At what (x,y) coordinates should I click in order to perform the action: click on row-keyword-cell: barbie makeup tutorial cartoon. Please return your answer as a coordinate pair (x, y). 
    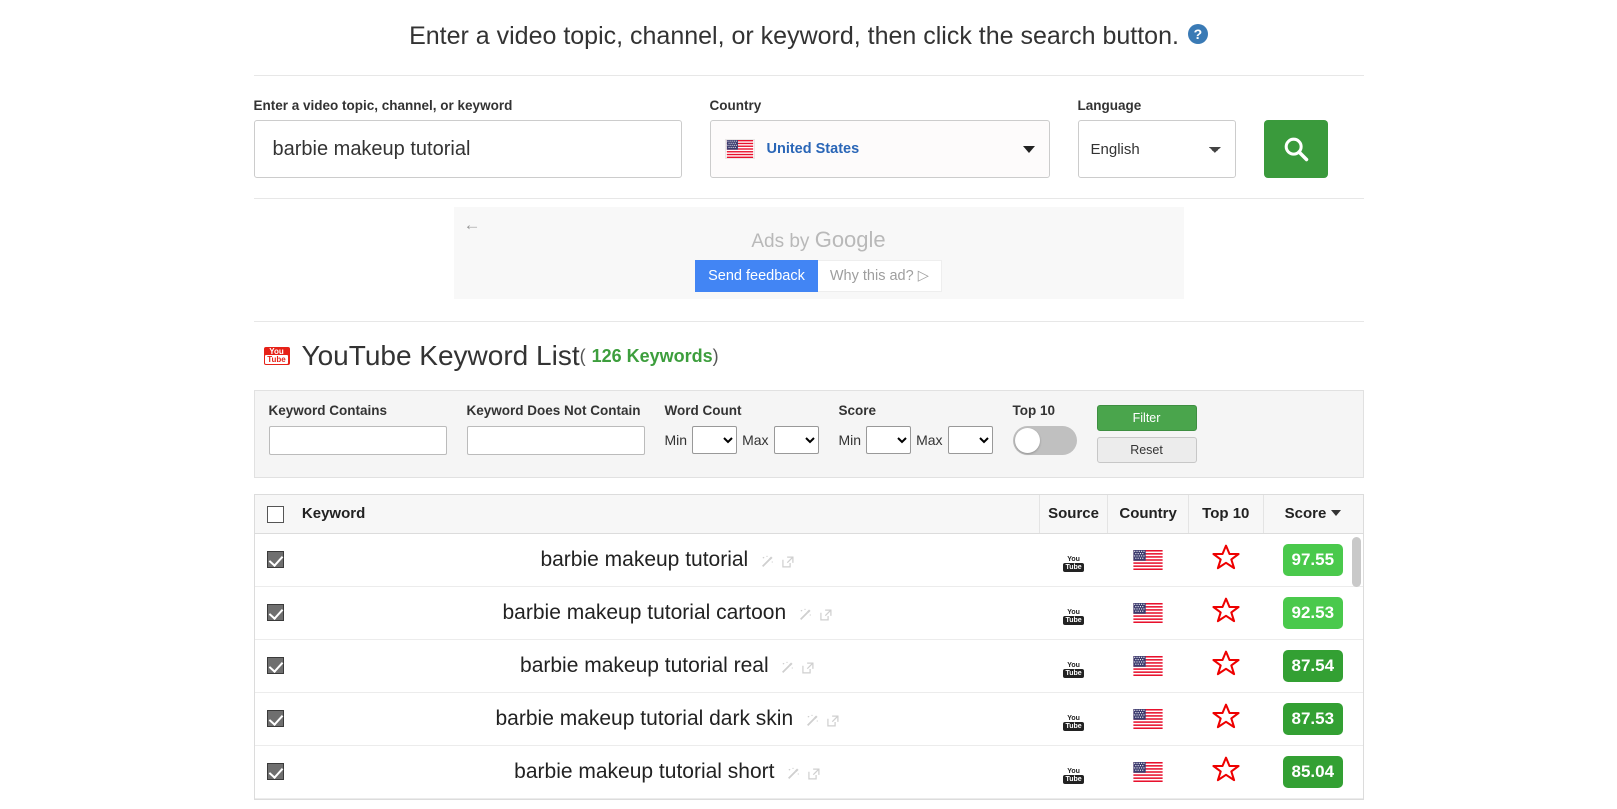
    Looking at the image, I should click on (667, 613).